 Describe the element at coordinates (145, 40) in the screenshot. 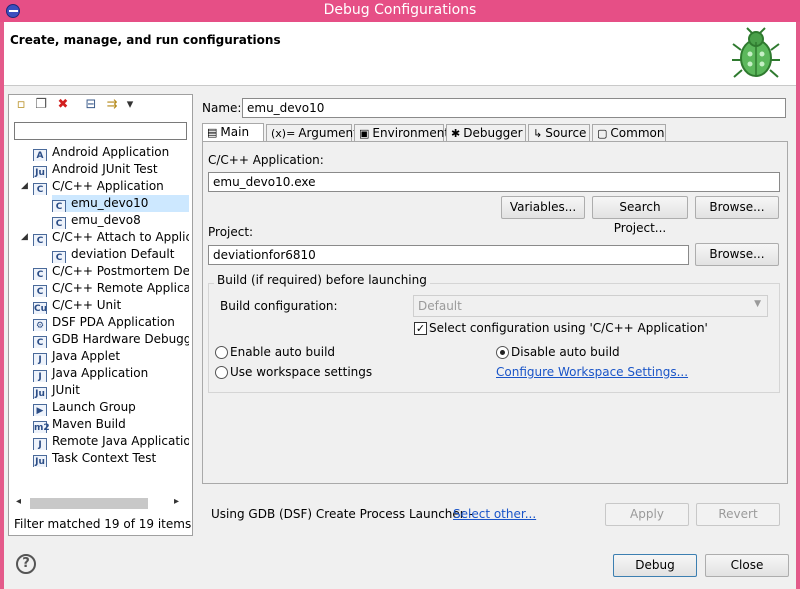

I see `header-text: Create, manage, and run configurations` at that location.